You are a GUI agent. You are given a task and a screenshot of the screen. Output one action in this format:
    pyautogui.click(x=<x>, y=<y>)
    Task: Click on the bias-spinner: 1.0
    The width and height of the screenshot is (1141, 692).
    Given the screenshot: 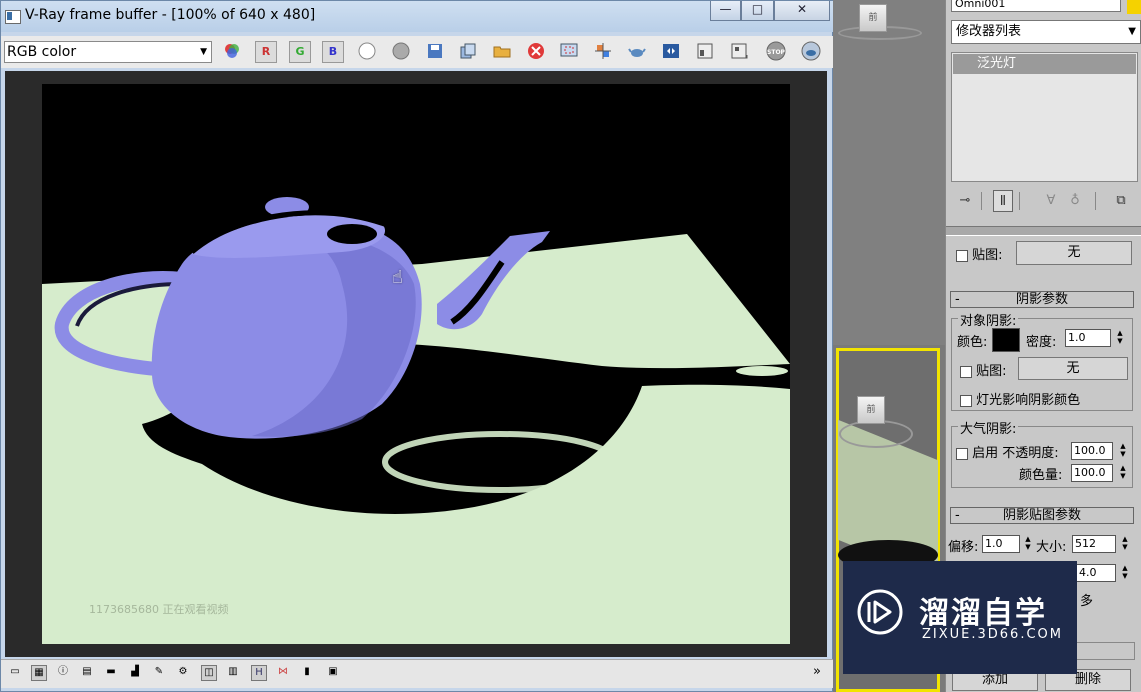 What is the action you would take?
    pyautogui.click(x=1001, y=544)
    